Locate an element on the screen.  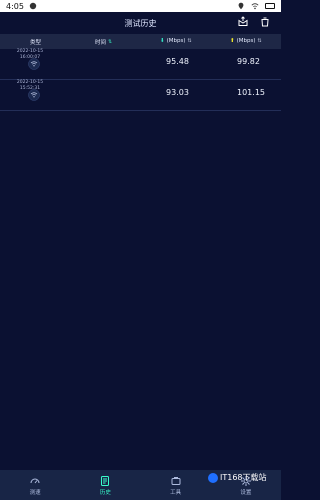
download-speed: 95.48 is located at coordinates (177, 61).